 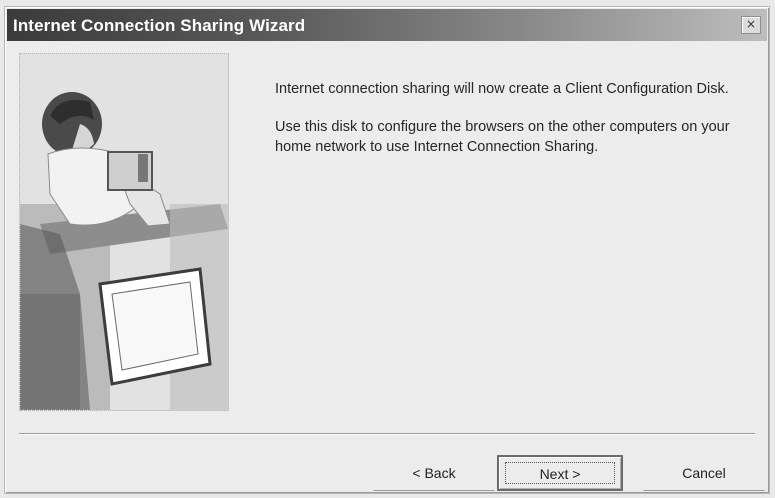 I want to click on back-button: < Back, so click(x=434, y=473).